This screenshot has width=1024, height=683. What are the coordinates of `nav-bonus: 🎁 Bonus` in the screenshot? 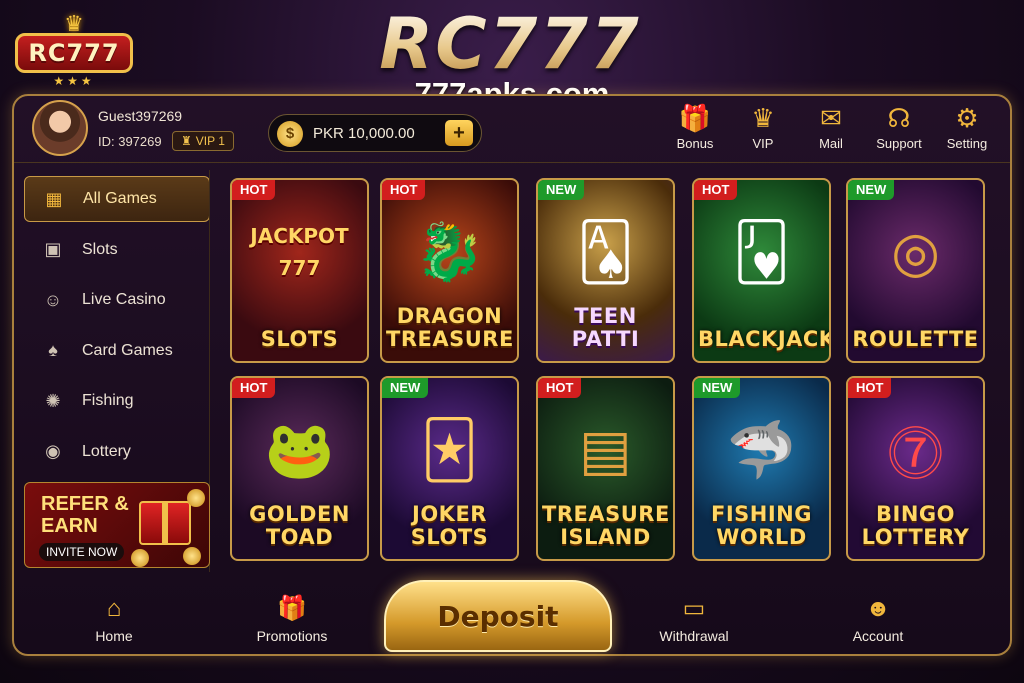 It's located at (695, 126).